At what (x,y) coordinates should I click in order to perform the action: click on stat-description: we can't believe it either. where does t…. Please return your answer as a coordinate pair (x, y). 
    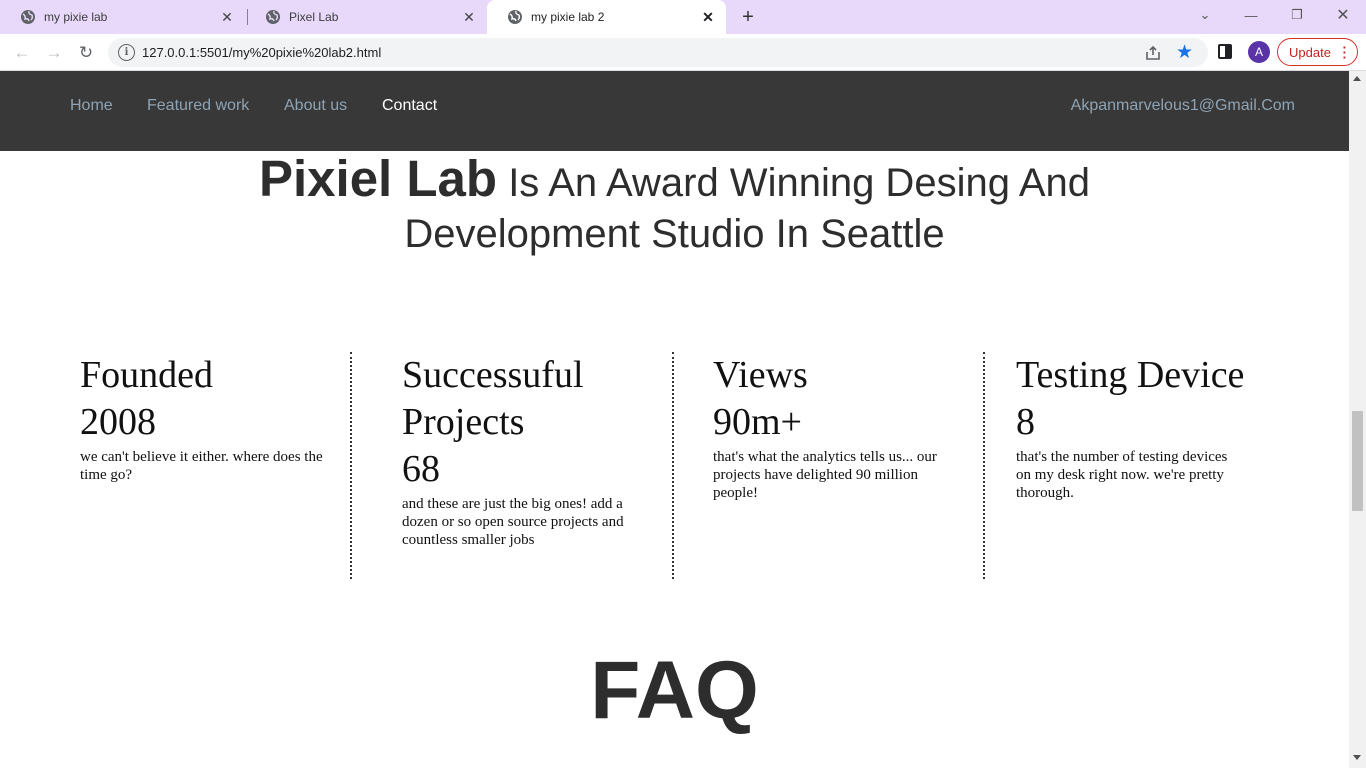
    Looking at the image, I should click on (201, 466).